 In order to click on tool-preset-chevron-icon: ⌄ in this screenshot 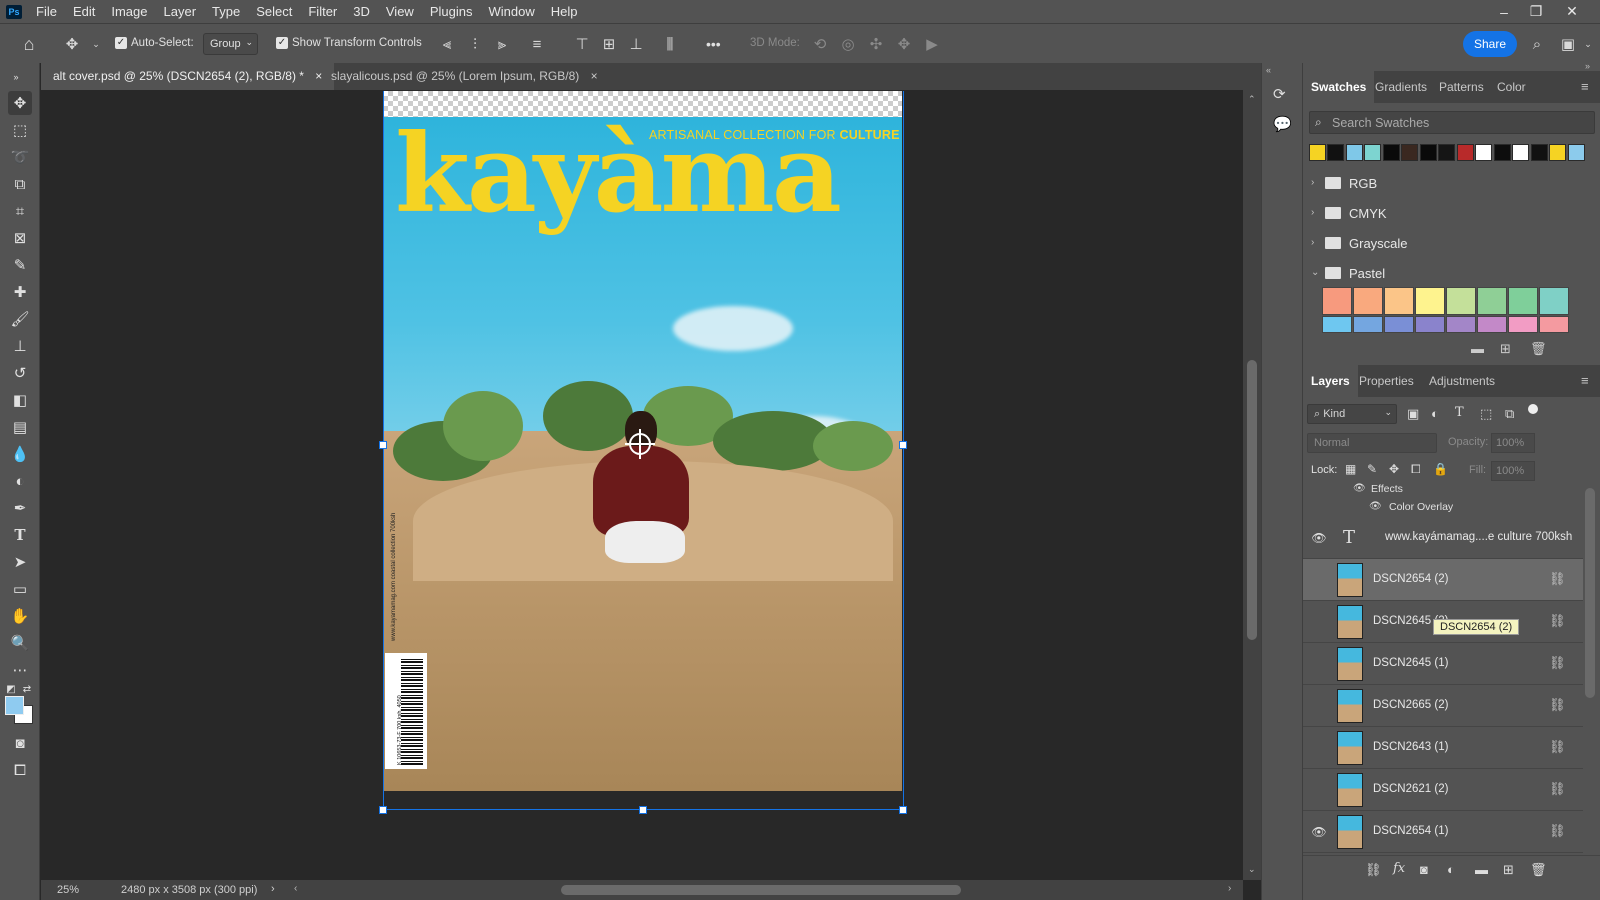, I will do `click(96, 44)`.